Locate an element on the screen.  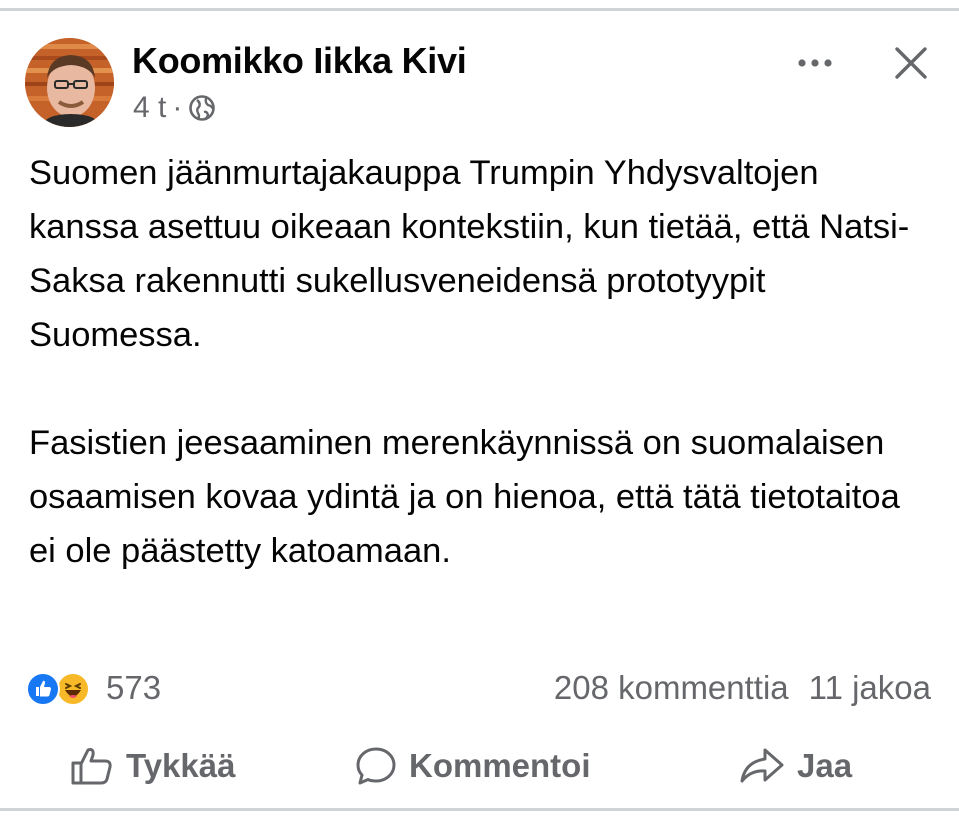
comment-count-link: 208 kommenttia is located at coordinates (671, 688).